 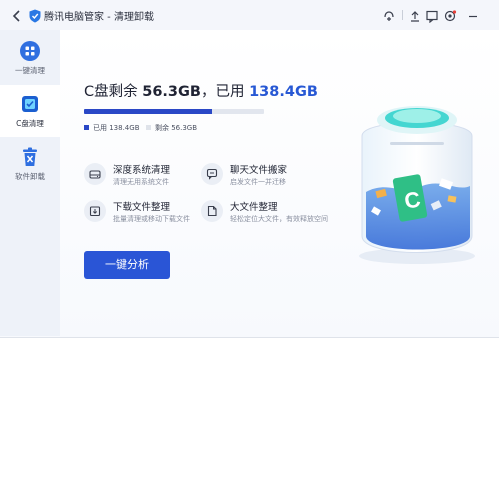 What do you see at coordinates (30, 104) in the screenshot?
I see `disk-icon` at bounding box center [30, 104].